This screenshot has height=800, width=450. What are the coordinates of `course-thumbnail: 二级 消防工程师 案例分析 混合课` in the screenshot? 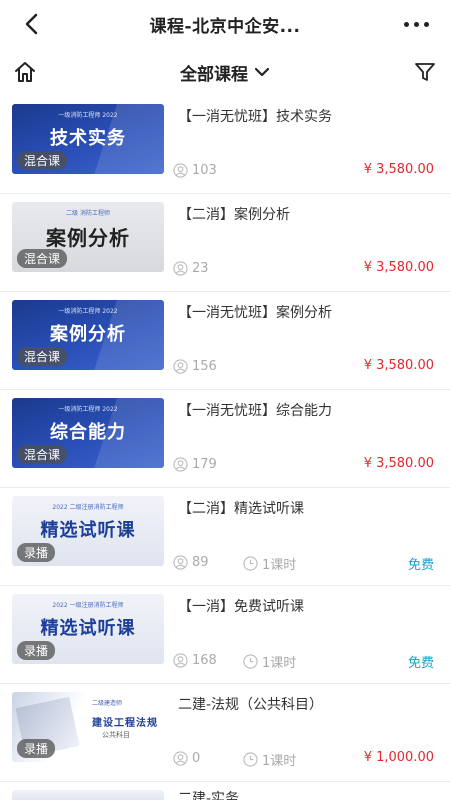 It's located at (88, 237).